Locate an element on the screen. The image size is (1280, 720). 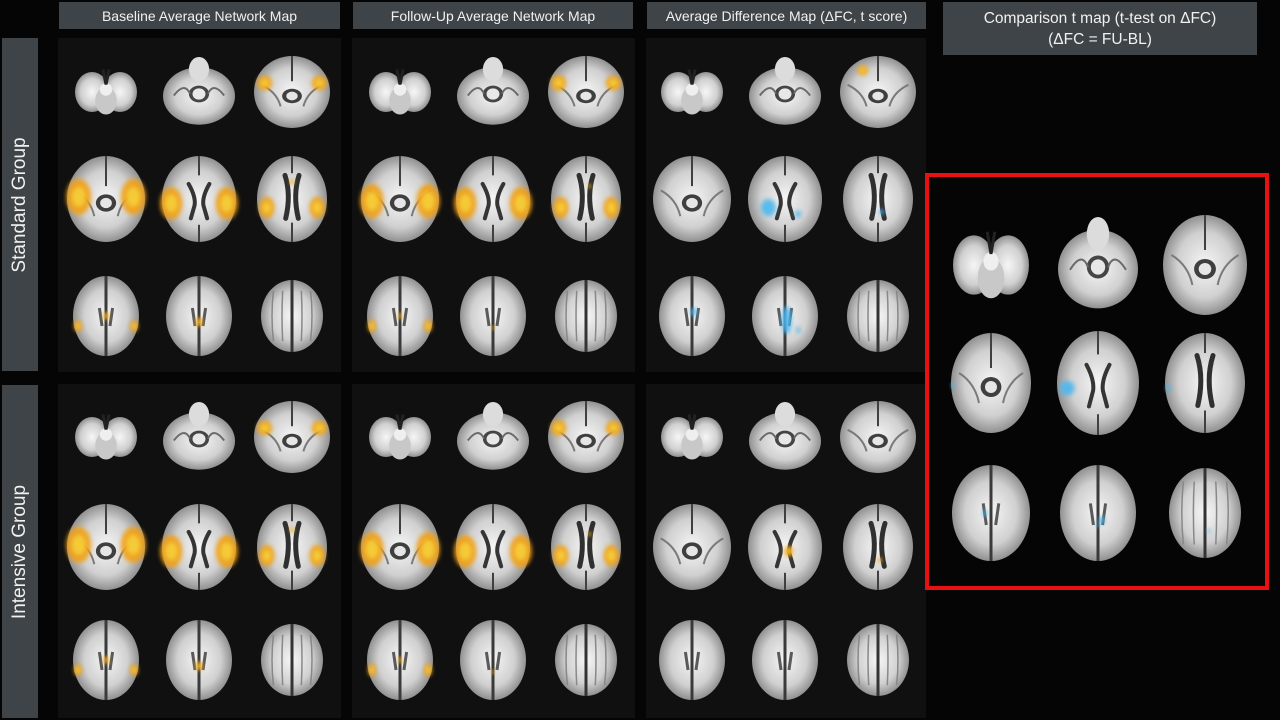
row-label-intensive-text: Intensive Group is located at coordinates (19, 551).